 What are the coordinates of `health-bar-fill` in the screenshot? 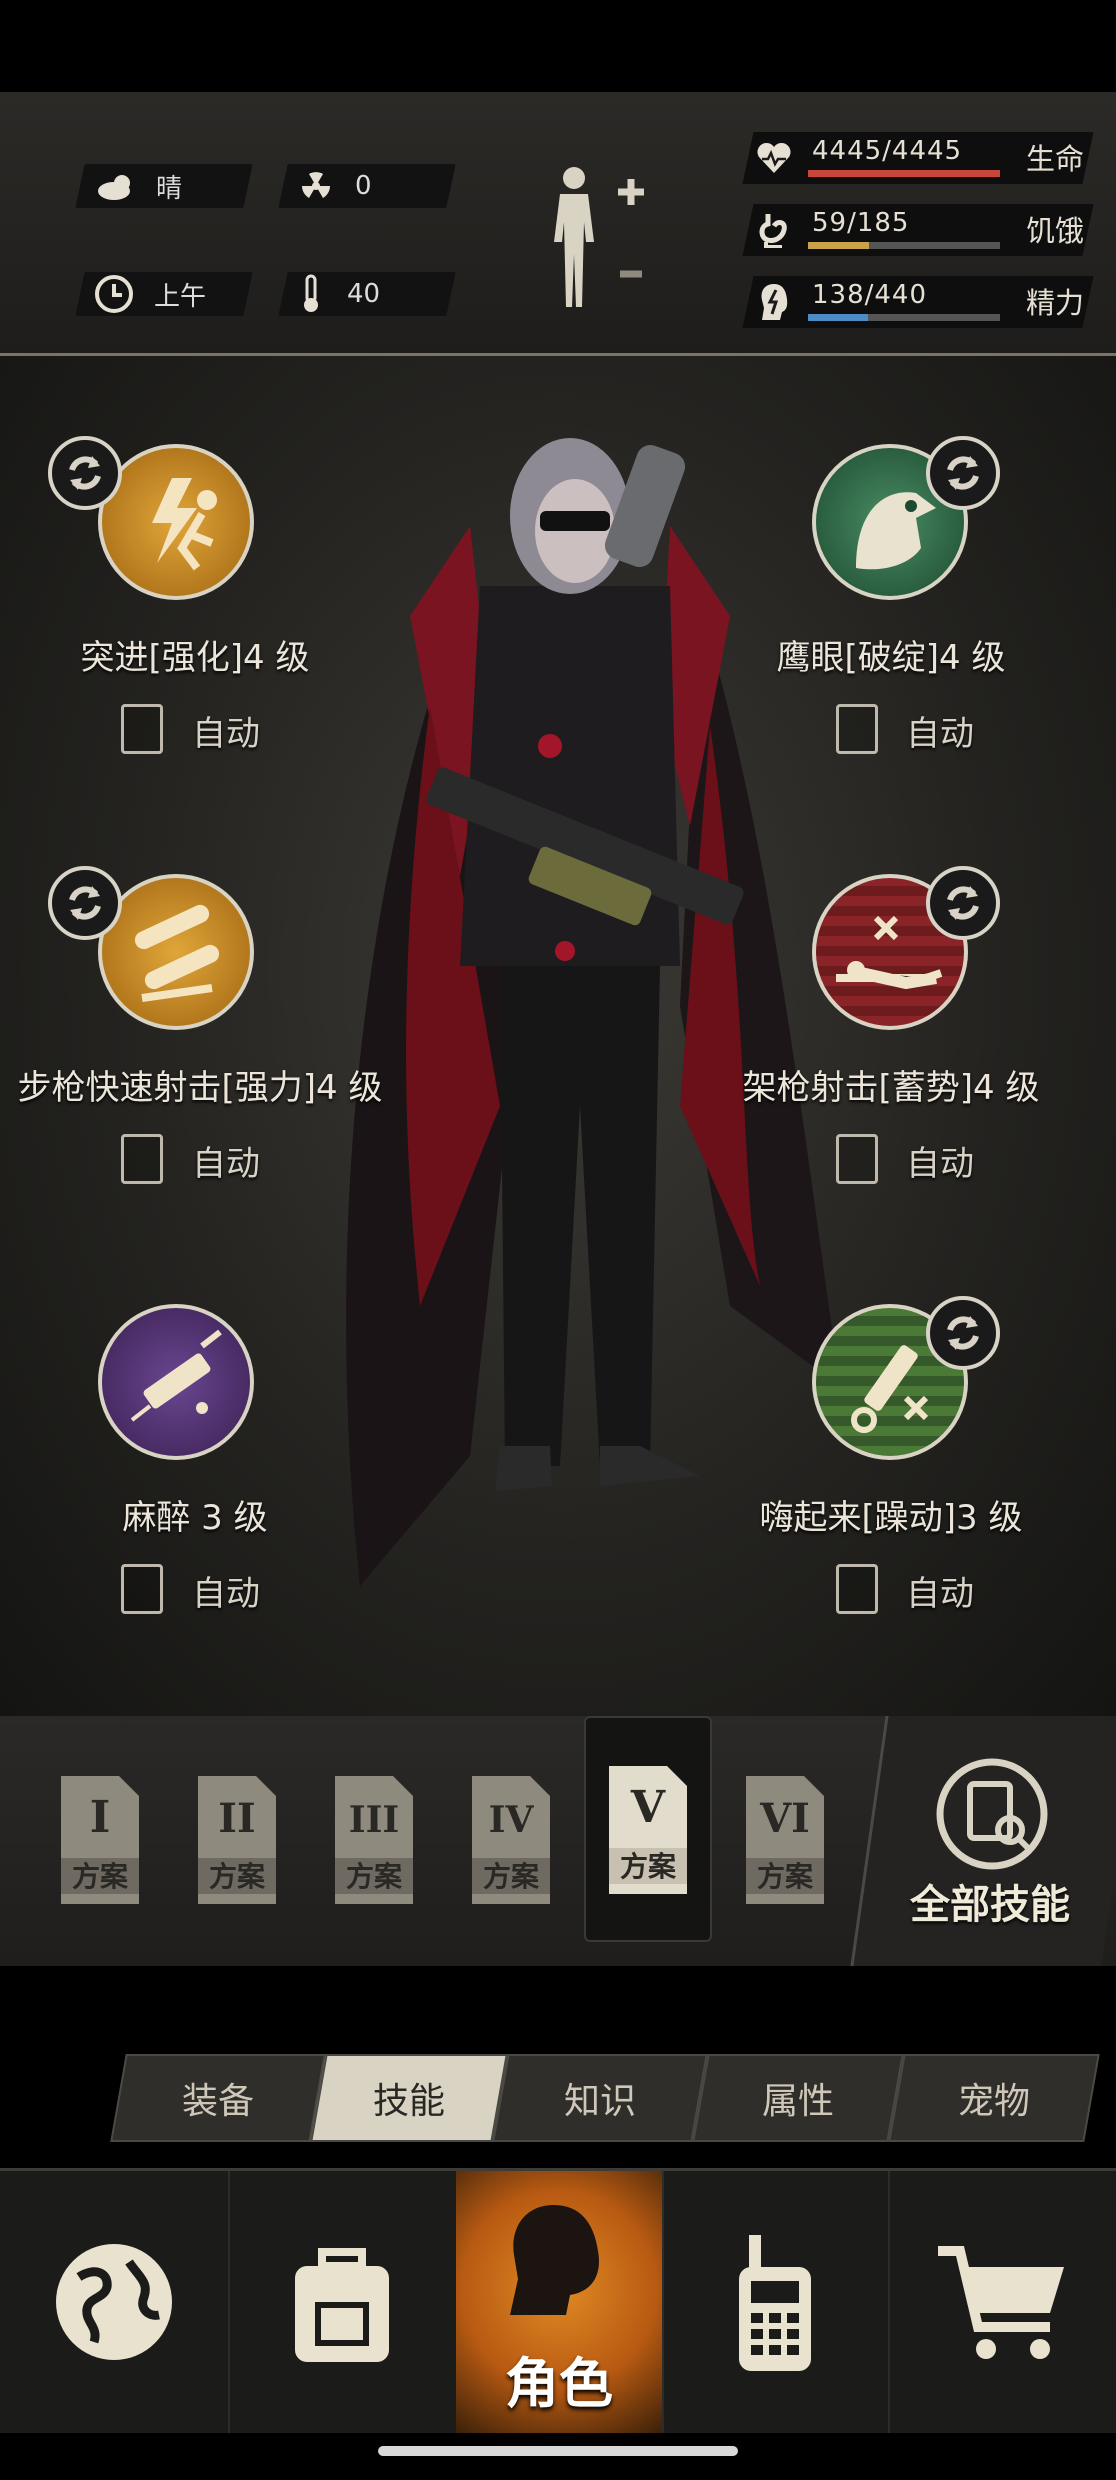 It's located at (904, 173).